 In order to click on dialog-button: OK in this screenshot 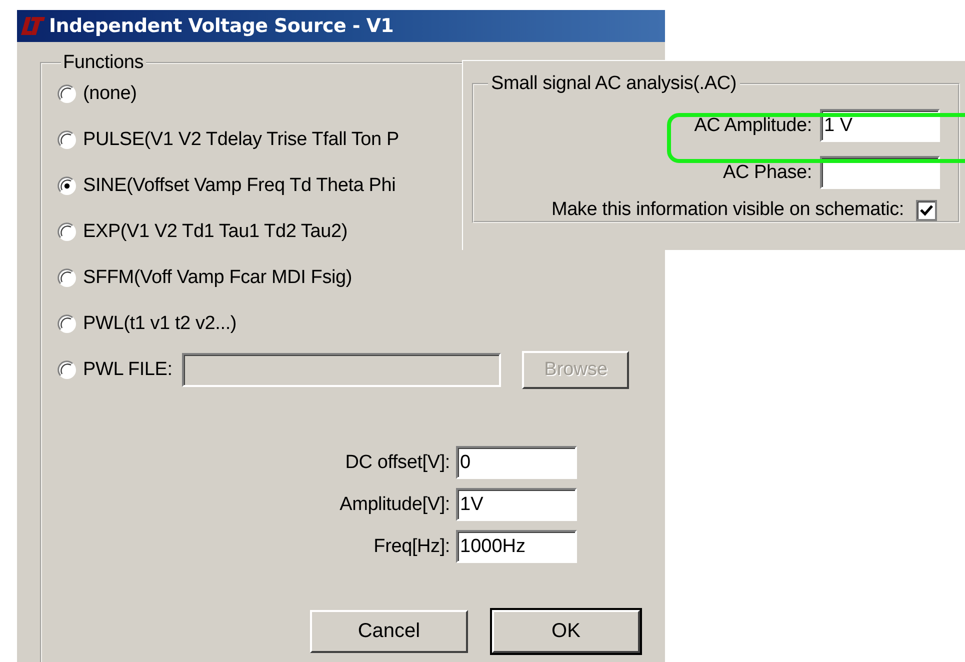, I will do `click(566, 631)`.